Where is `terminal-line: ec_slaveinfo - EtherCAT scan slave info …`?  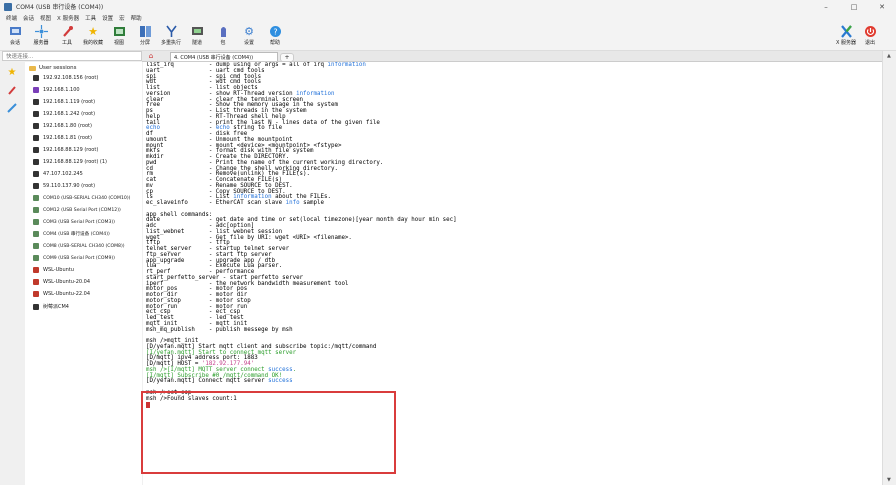
terminal-line: ec_slaveinfo - EtherCAT scan slave info … is located at coordinates (235, 203).